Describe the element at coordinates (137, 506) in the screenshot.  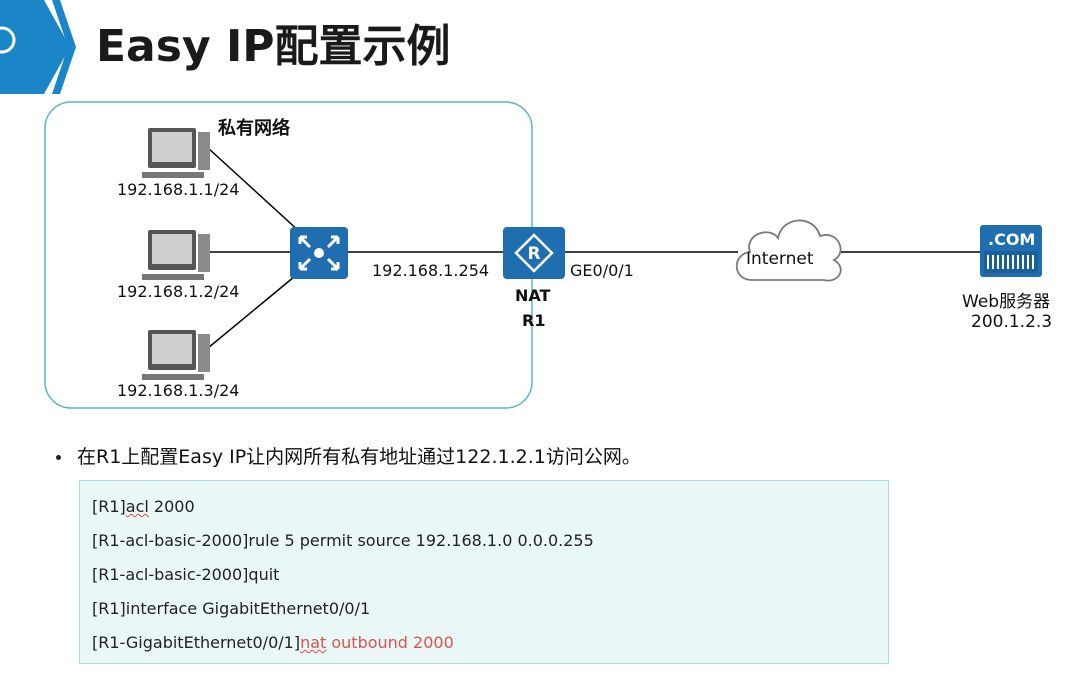
I see `code-line-1-keyword: acl` at that location.